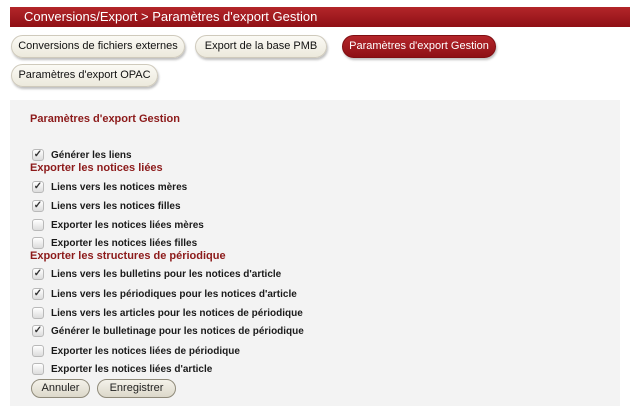 The width and height of the screenshot is (630, 410). What do you see at coordinates (38, 243) in the screenshot?
I see `export-linked-child-checkbox: ✓` at bounding box center [38, 243].